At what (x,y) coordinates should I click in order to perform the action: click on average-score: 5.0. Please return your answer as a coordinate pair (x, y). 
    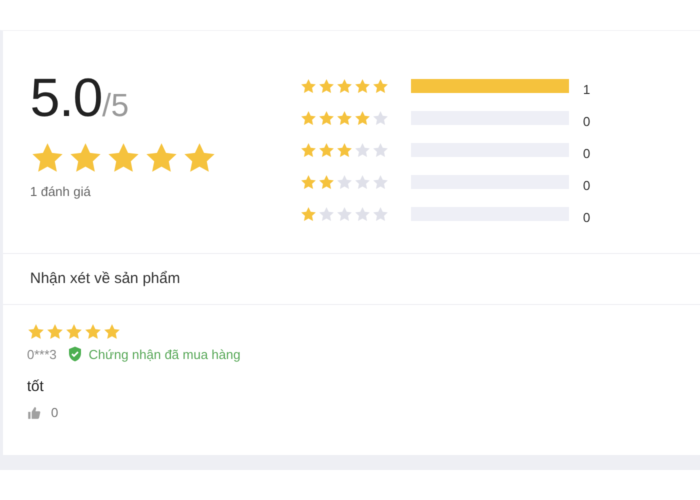
    Looking at the image, I should click on (66, 98).